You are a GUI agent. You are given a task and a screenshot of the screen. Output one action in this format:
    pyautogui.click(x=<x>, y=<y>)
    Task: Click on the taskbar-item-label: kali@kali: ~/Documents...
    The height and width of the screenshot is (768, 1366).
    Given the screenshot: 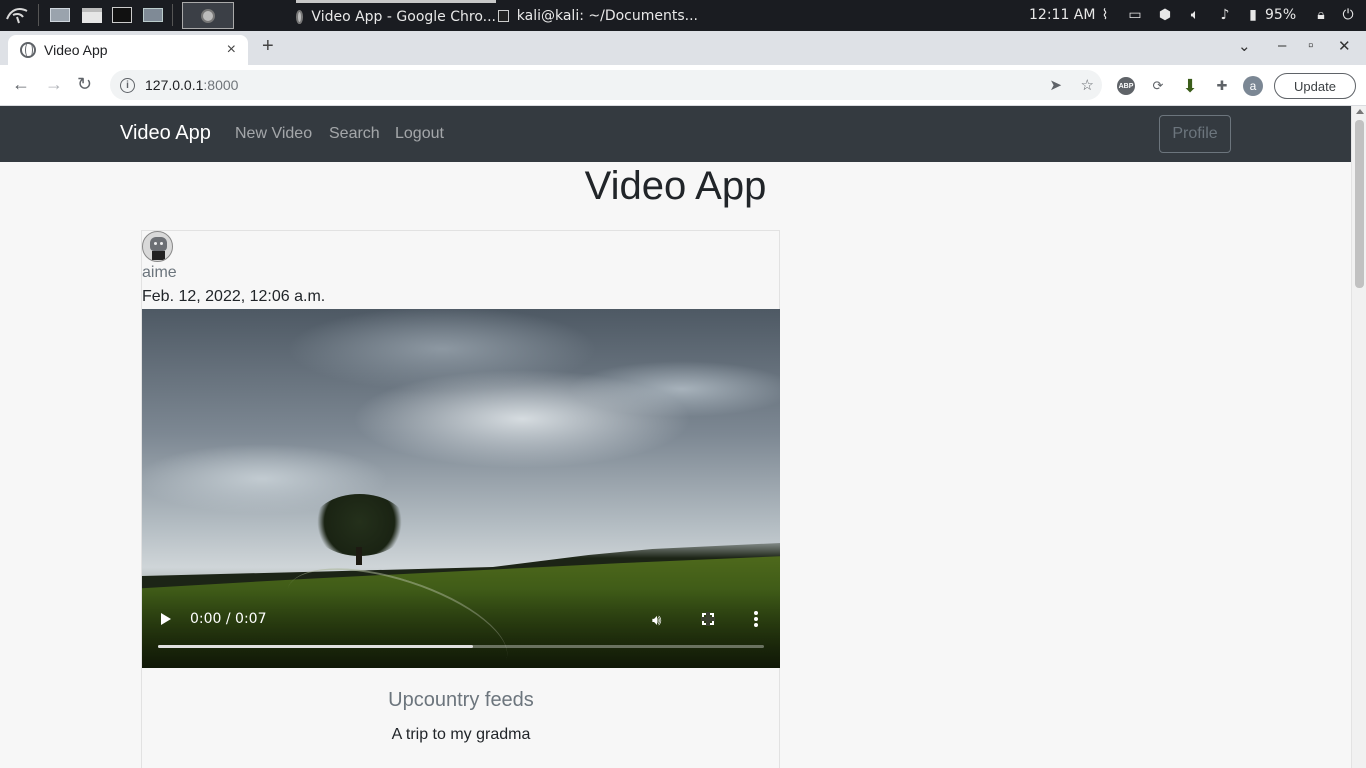 What is the action you would take?
    pyautogui.click(x=607, y=15)
    